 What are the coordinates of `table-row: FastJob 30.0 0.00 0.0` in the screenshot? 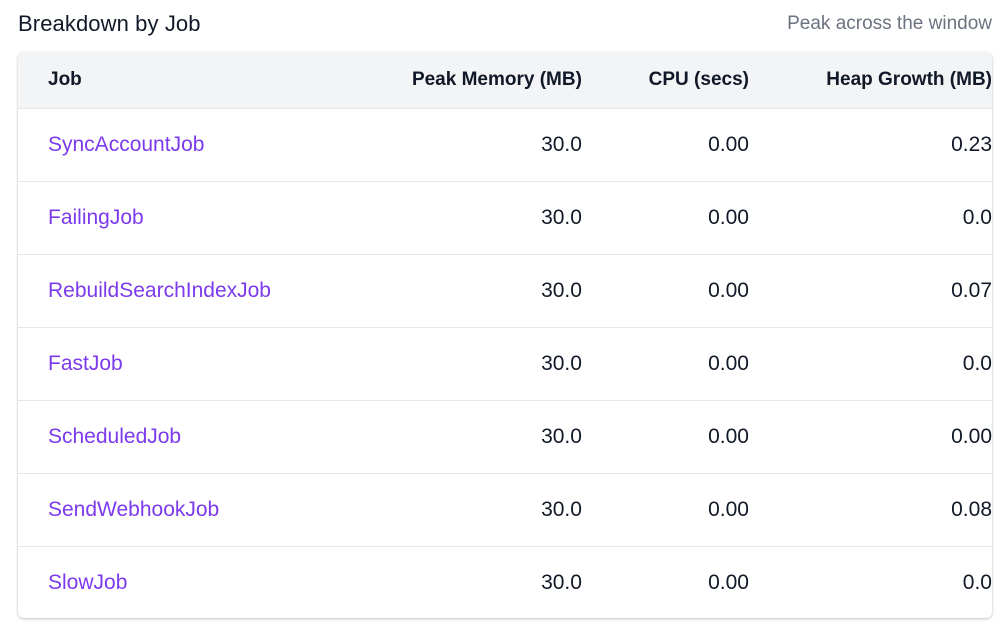 It's located at (505, 363).